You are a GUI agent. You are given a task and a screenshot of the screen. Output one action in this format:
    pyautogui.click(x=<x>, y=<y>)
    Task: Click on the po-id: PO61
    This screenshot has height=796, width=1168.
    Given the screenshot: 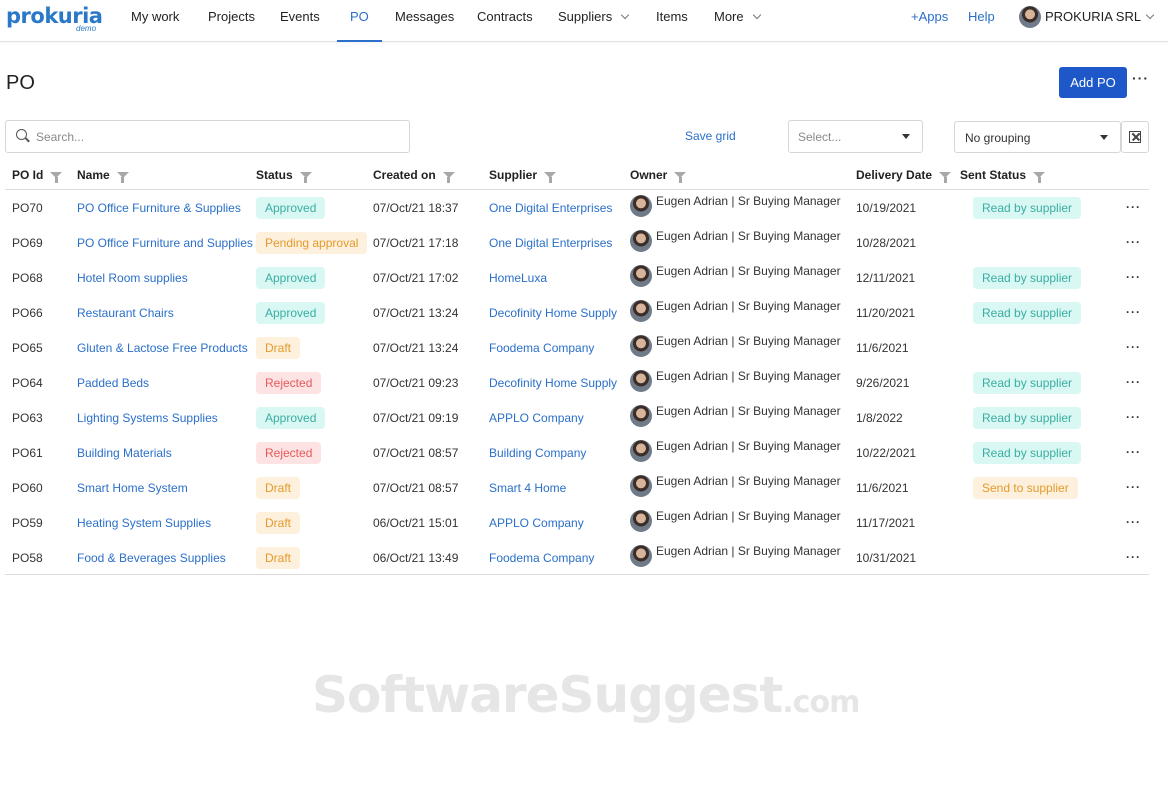 What is the action you would take?
    pyautogui.click(x=27, y=453)
    